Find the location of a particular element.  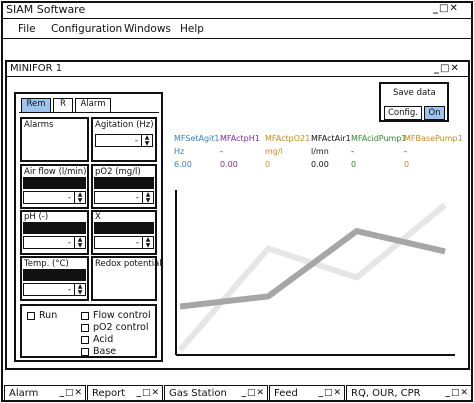

metric-value: 6.00 is located at coordinates (183, 164).